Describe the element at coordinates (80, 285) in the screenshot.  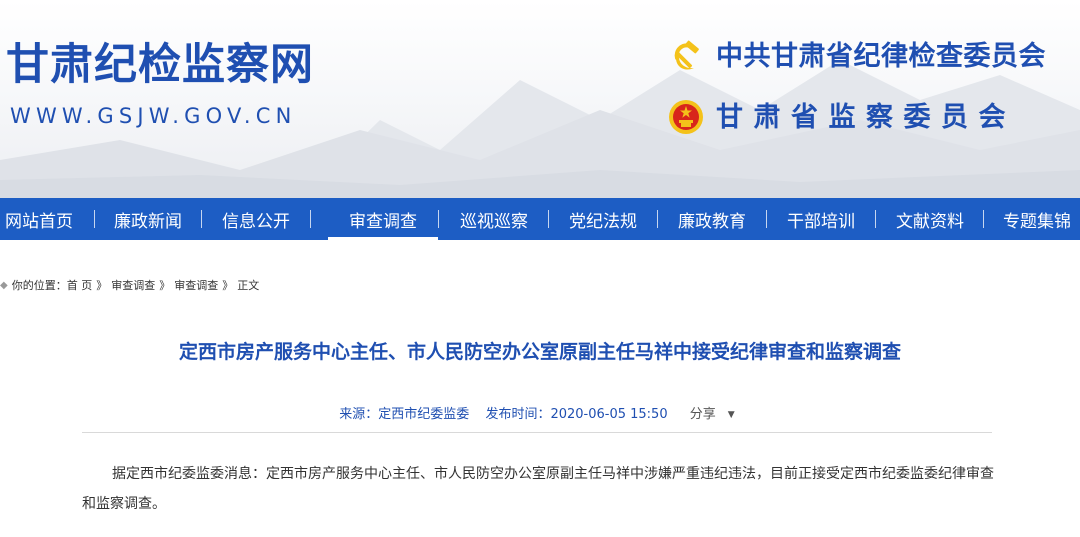
I see `breadcrumb-home: 首 页` at that location.